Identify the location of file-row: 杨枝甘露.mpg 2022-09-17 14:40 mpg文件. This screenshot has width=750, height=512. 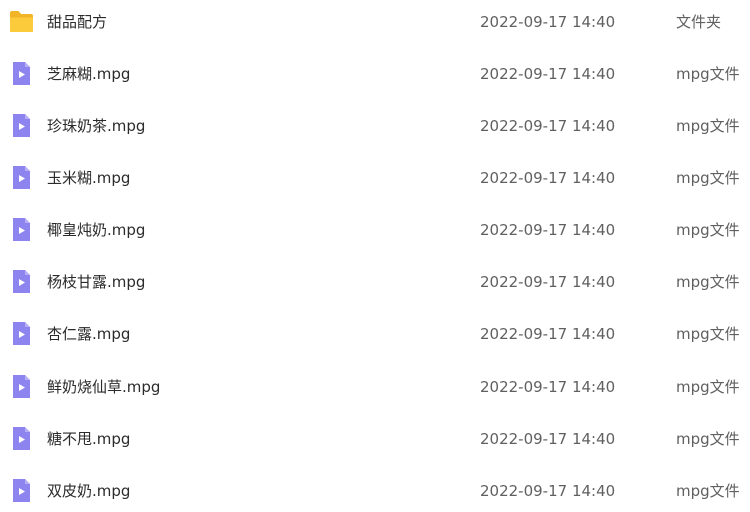
(375, 282).